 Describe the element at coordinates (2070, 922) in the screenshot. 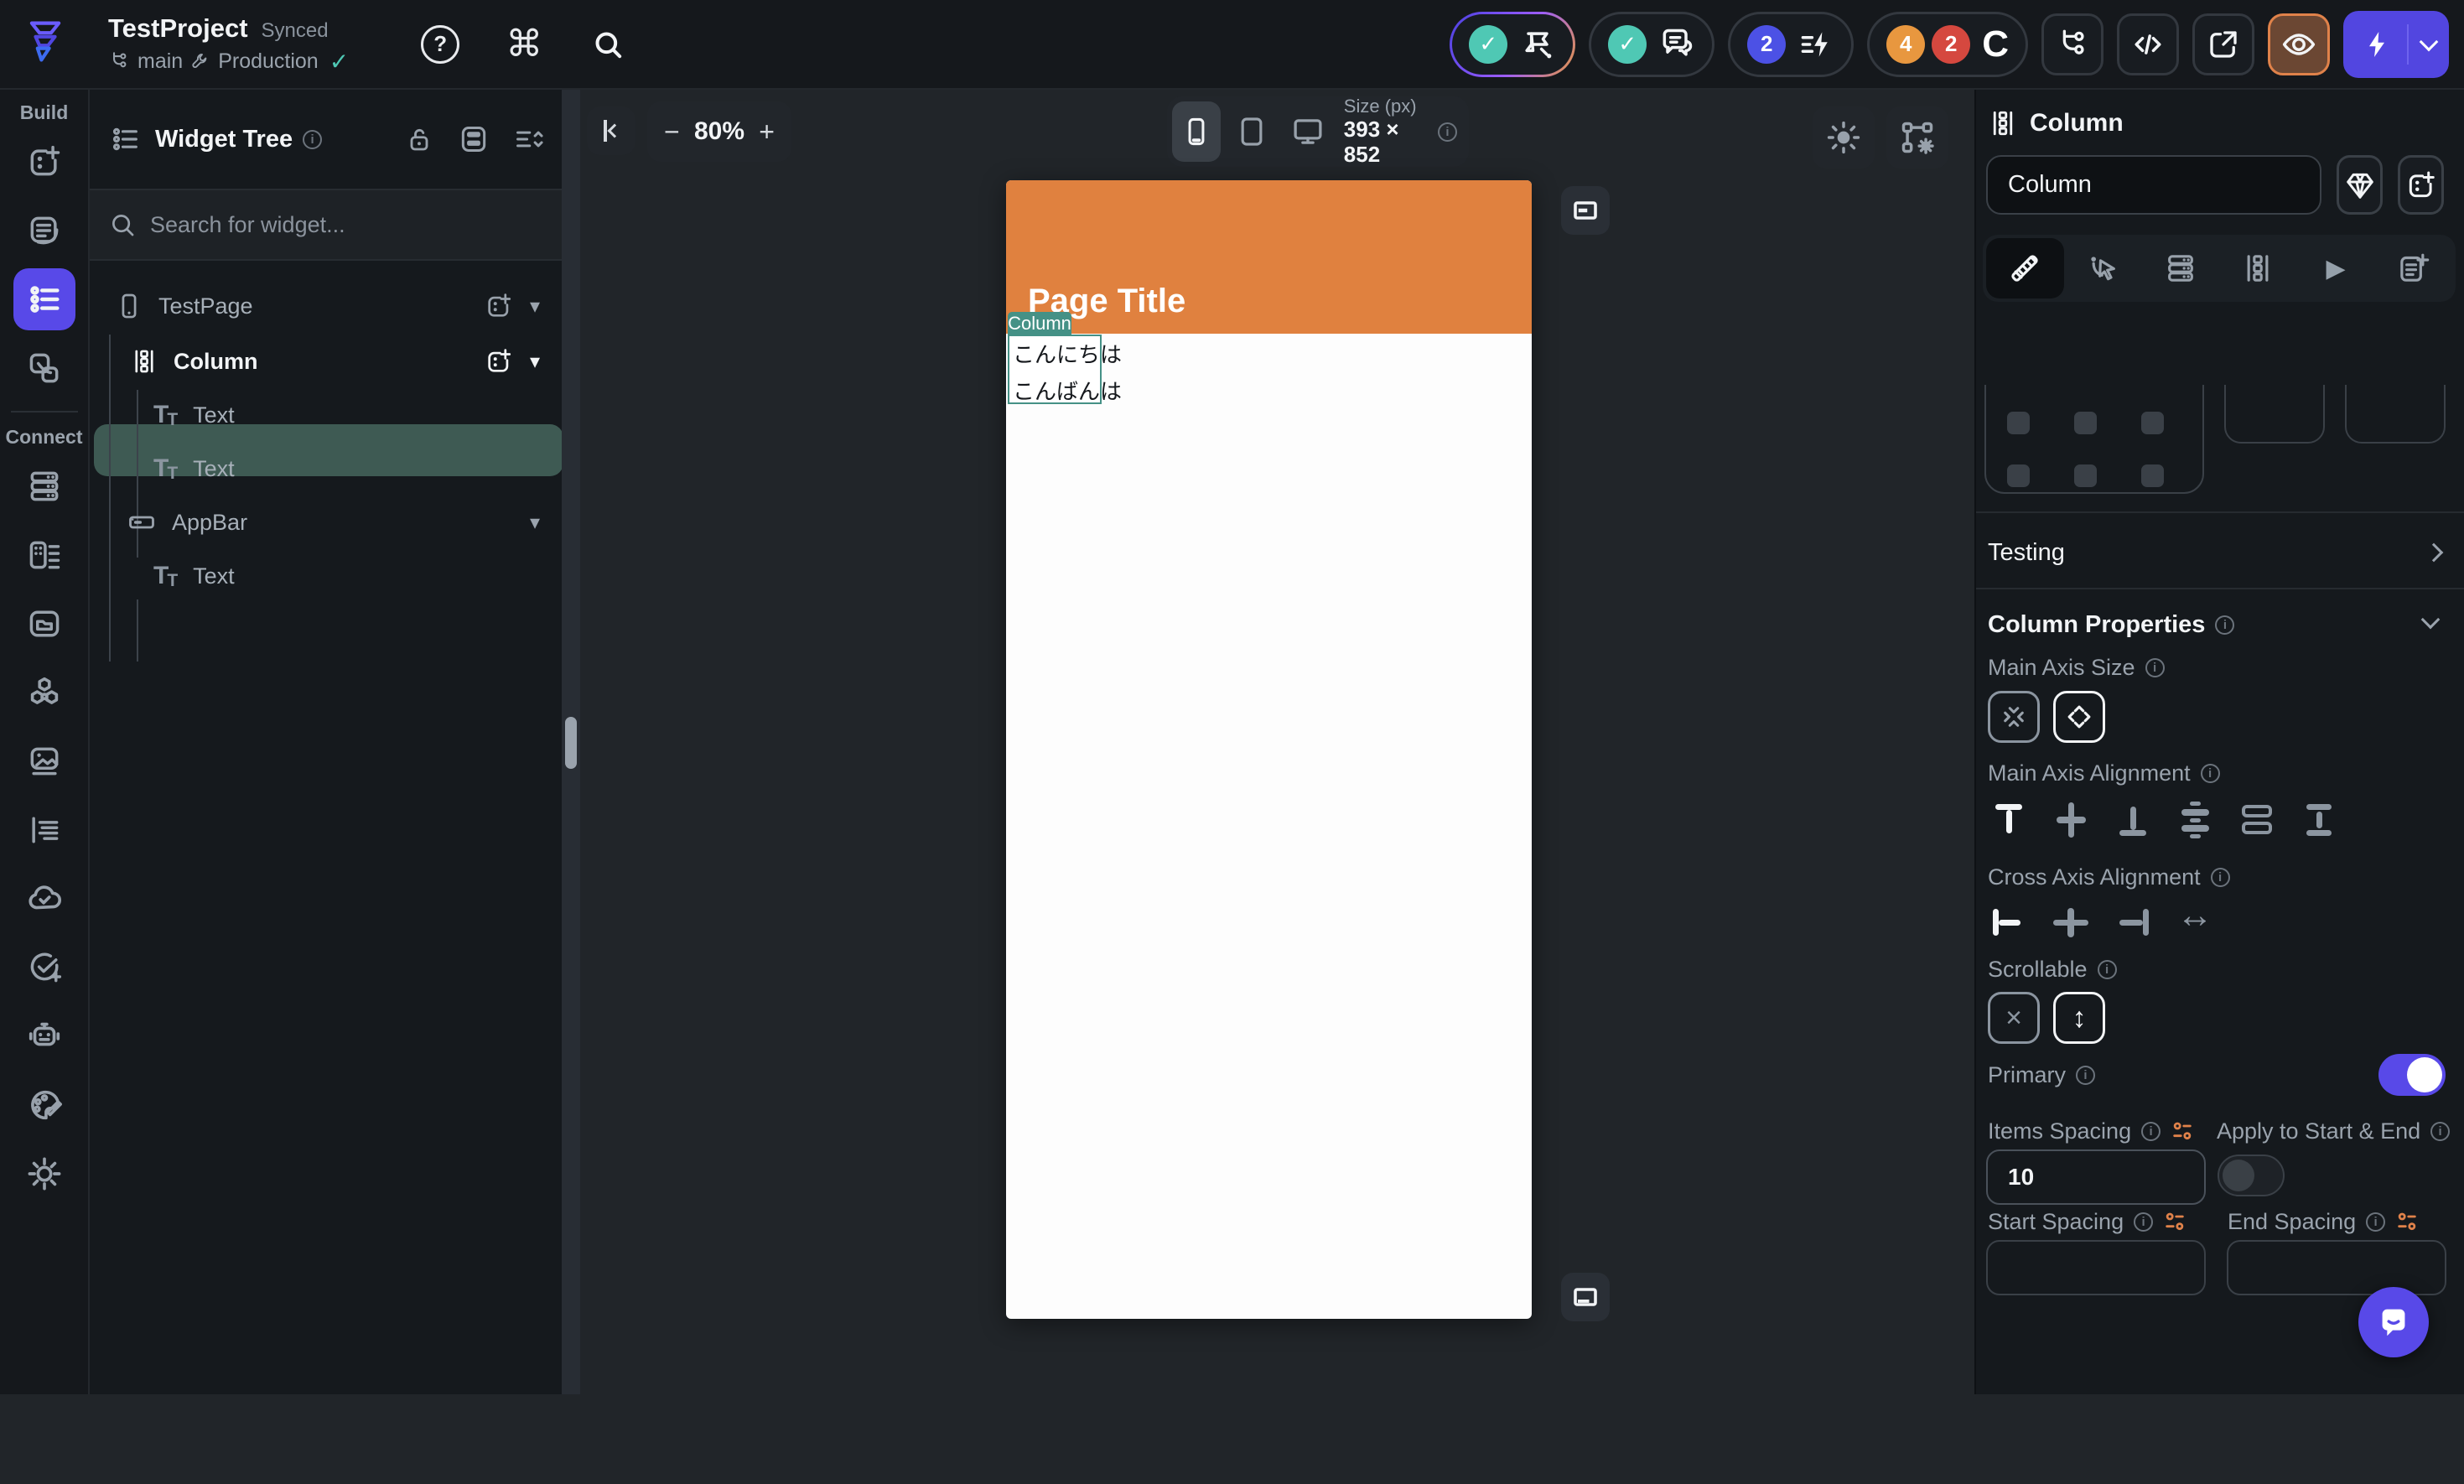

I see `cross-align-center-button` at that location.